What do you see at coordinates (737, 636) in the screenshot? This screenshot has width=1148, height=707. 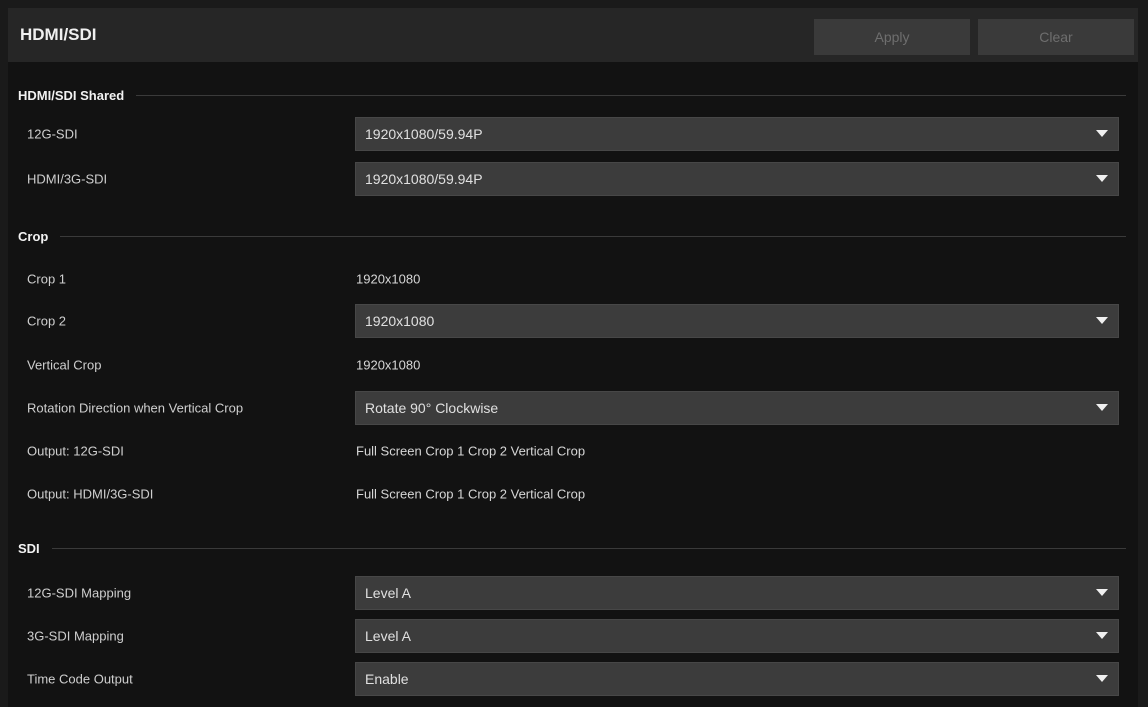 I see `sdi3g-mapping-select: Level A` at bounding box center [737, 636].